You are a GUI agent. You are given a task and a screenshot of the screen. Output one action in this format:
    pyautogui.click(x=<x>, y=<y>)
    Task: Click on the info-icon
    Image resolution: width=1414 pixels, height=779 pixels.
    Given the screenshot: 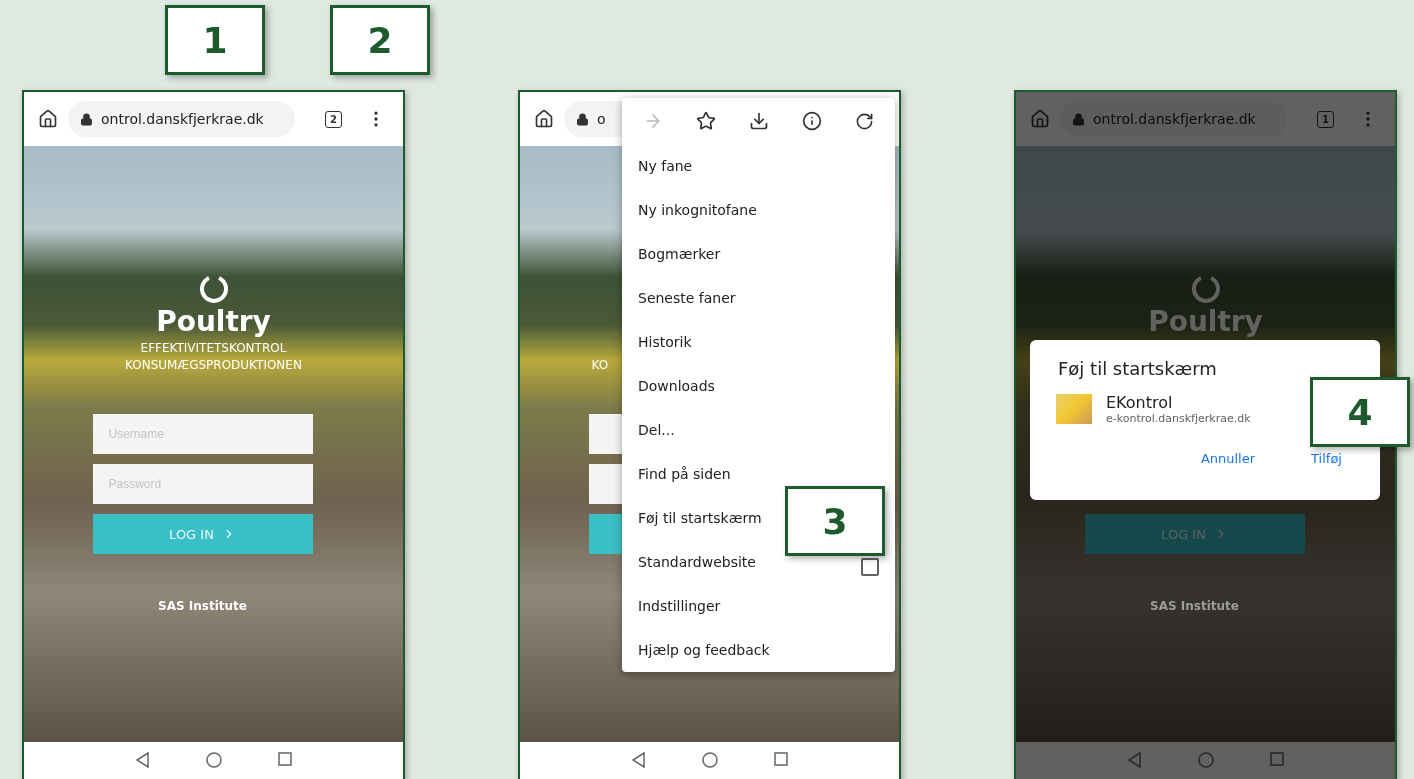 What is the action you would take?
    pyautogui.click(x=812, y=121)
    